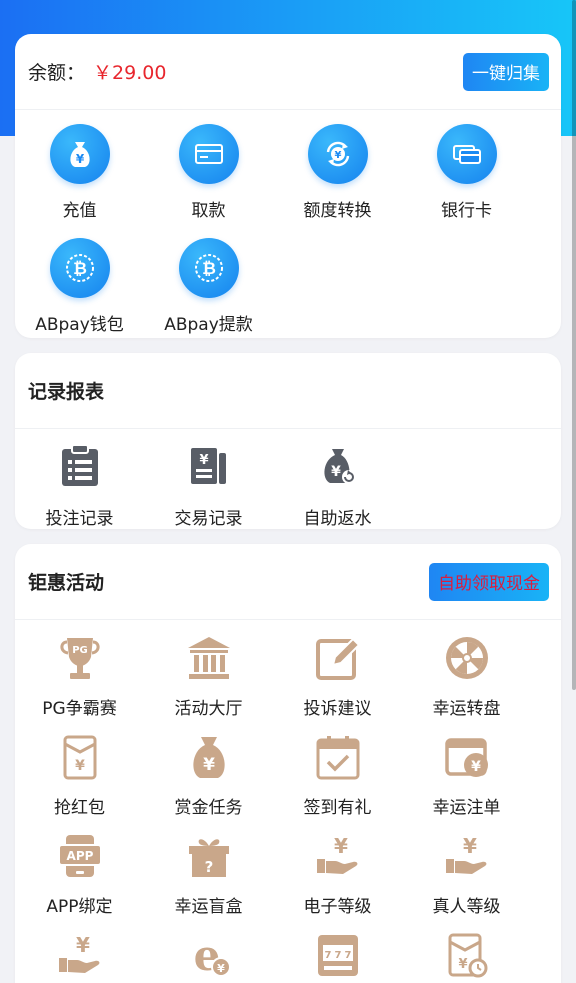  What do you see at coordinates (337, 709) in the screenshot?
I see `feedback-label: 投诉建议` at bounding box center [337, 709].